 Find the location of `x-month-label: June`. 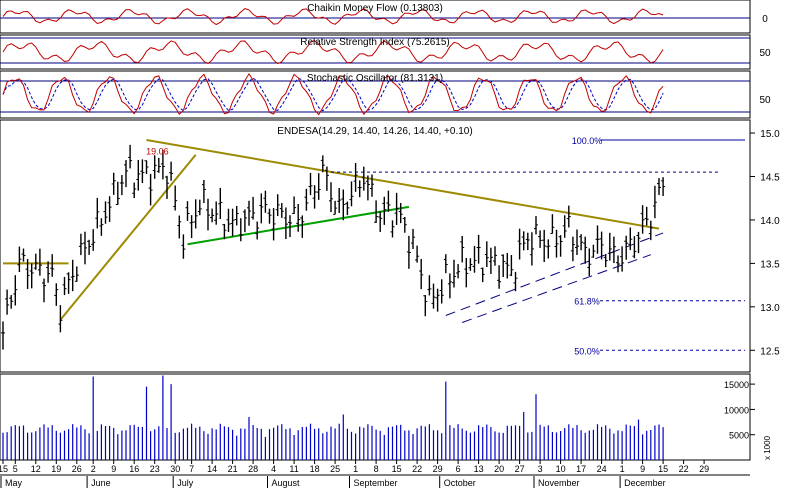

x-month-label: June is located at coordinates (101, 483).